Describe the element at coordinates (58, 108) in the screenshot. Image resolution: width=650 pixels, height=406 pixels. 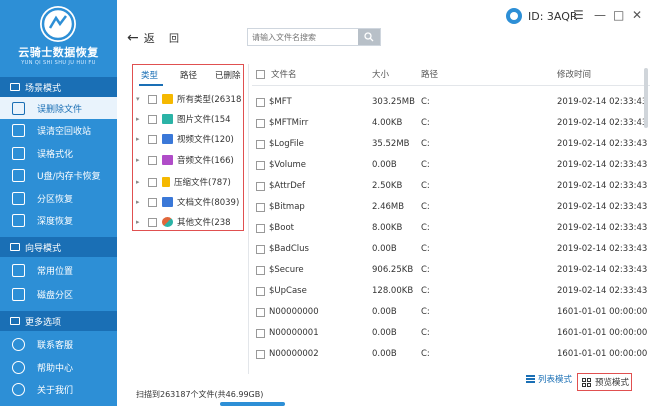
I see `sidebar-item-deleted-files: 误删除文件` at that location.